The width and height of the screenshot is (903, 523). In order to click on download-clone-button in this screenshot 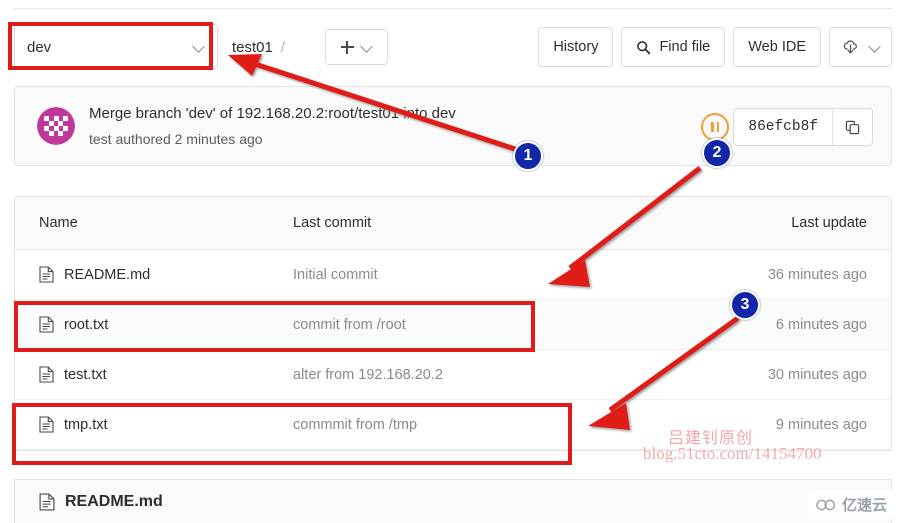, I will do `click(860, 47)`.